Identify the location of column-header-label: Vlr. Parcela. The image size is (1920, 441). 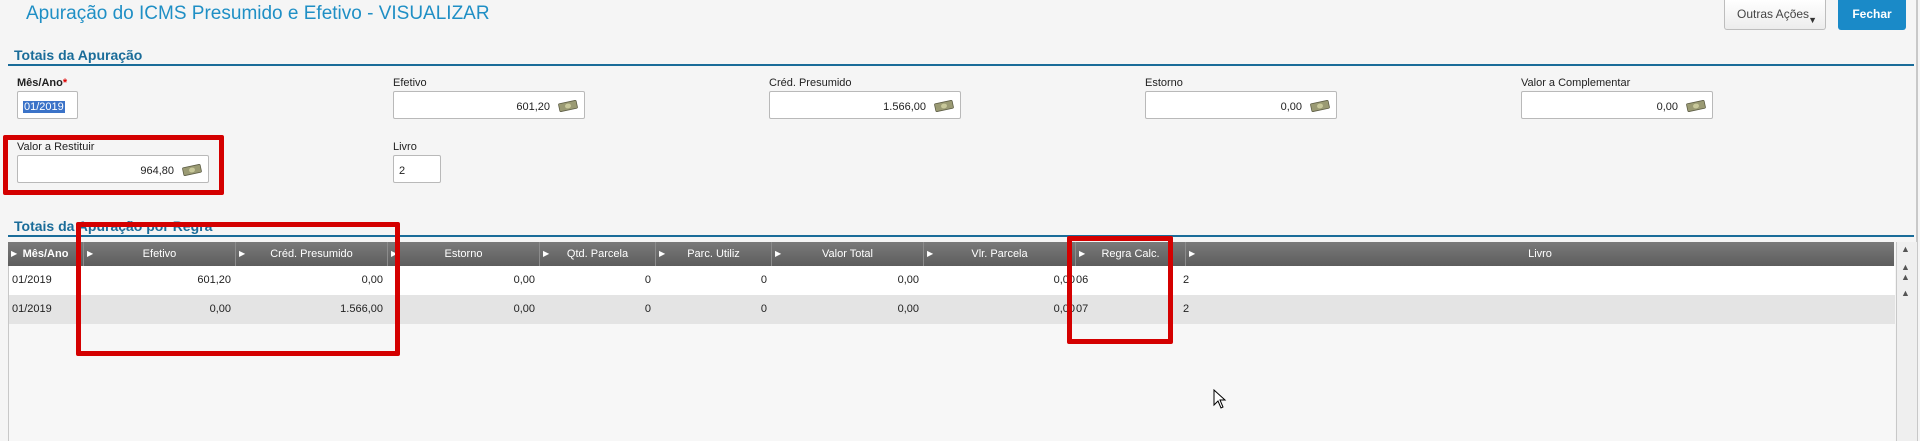
(999, 254).